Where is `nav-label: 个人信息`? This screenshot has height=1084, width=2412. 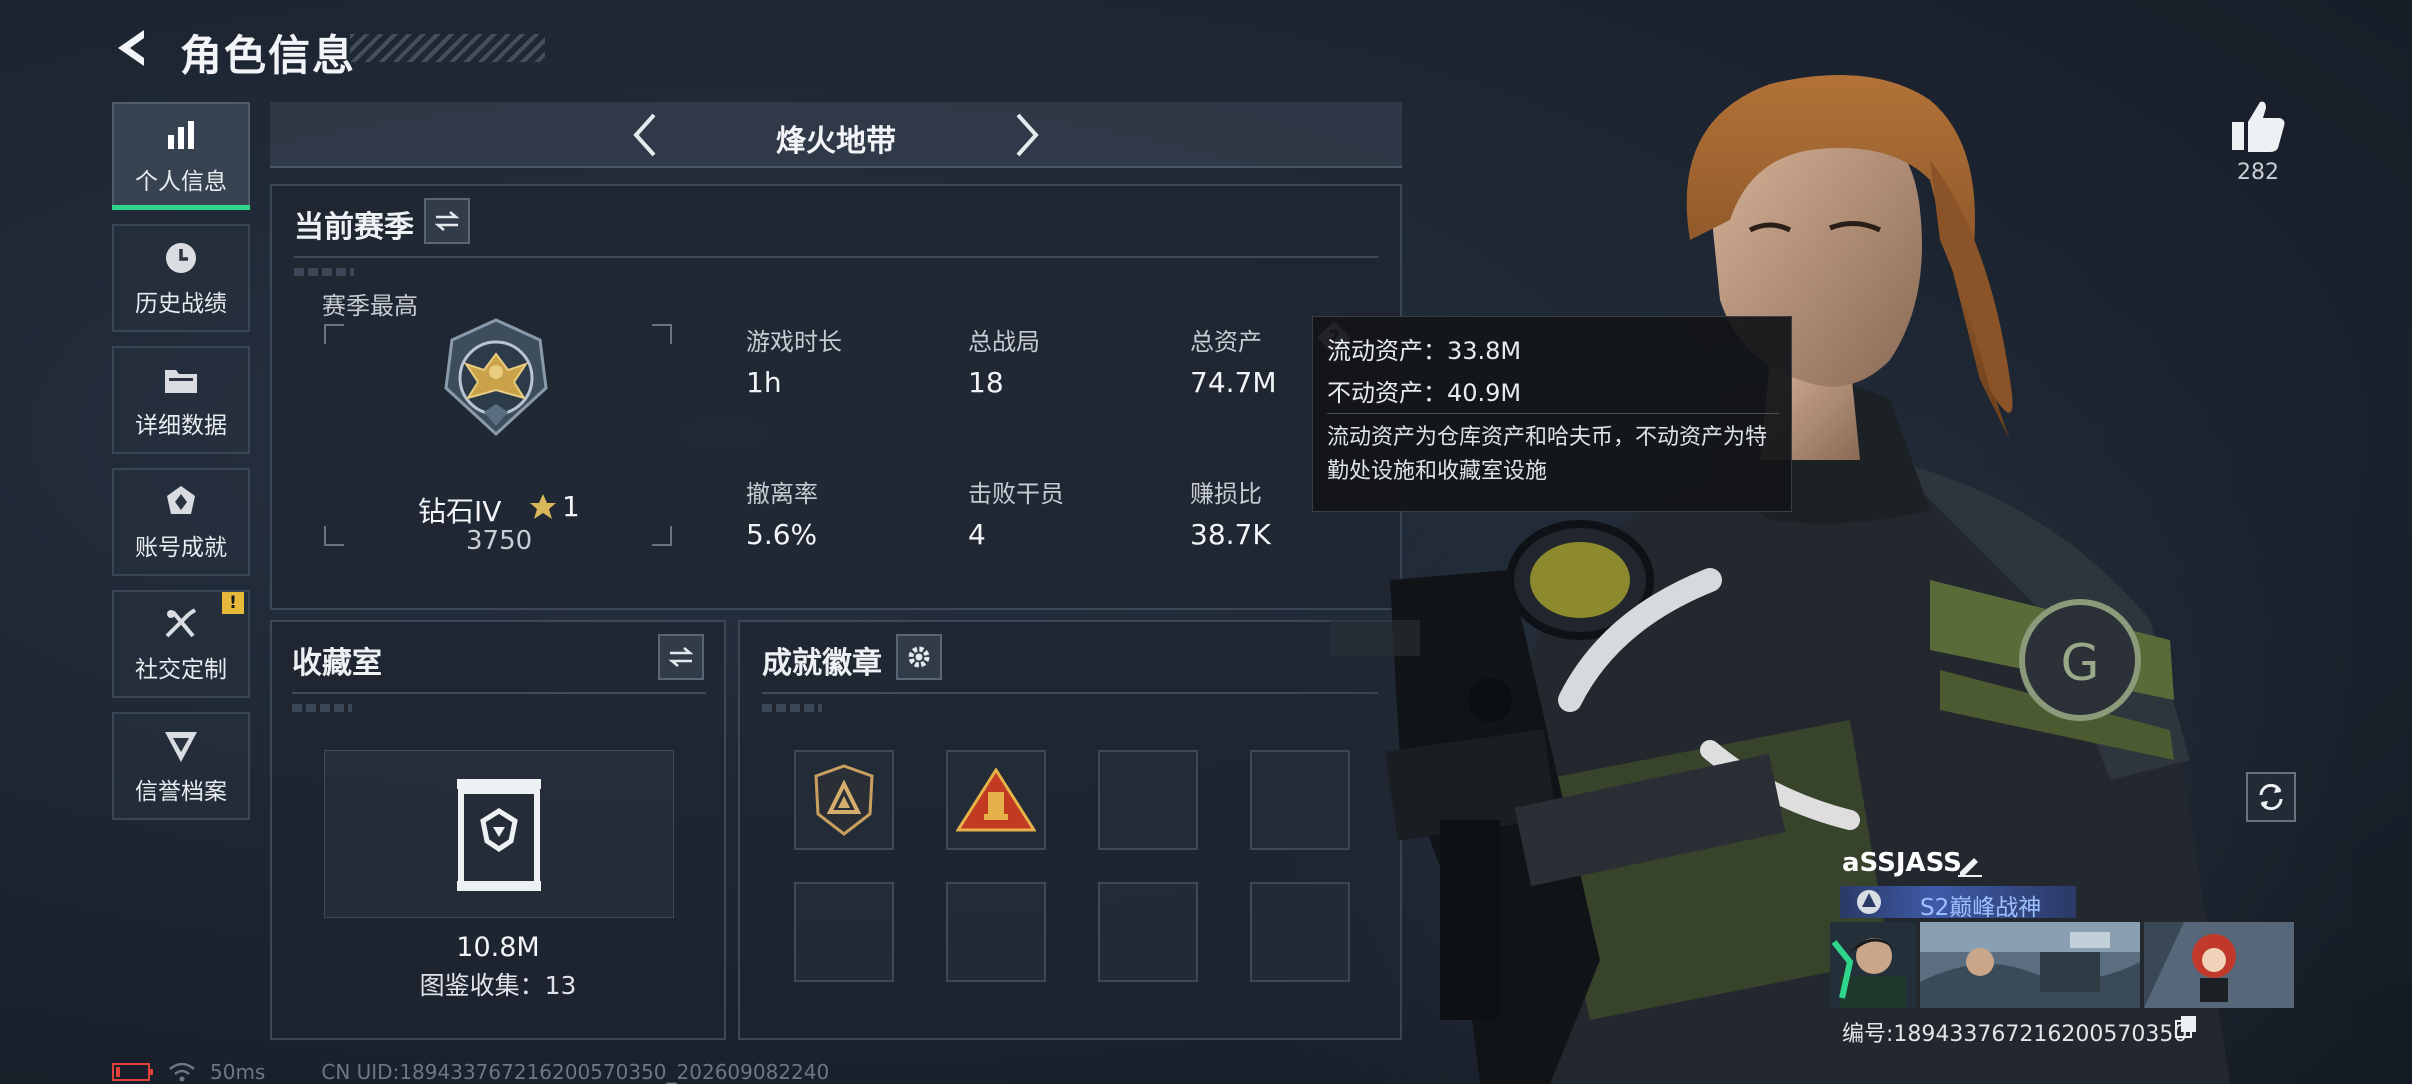
nav-label: 个人信息 is located at coordinates (181, 182).